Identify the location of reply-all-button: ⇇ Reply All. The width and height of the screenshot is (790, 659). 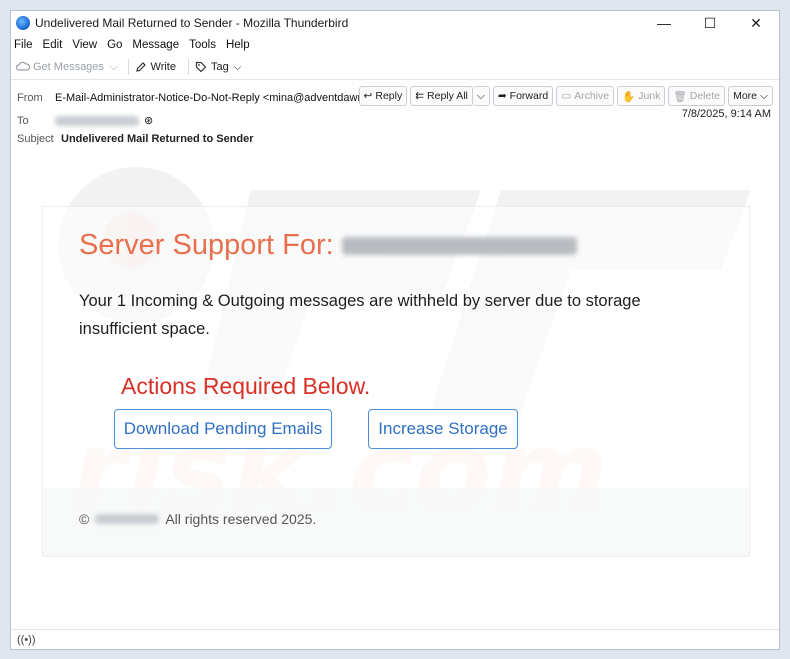
(441, 96).